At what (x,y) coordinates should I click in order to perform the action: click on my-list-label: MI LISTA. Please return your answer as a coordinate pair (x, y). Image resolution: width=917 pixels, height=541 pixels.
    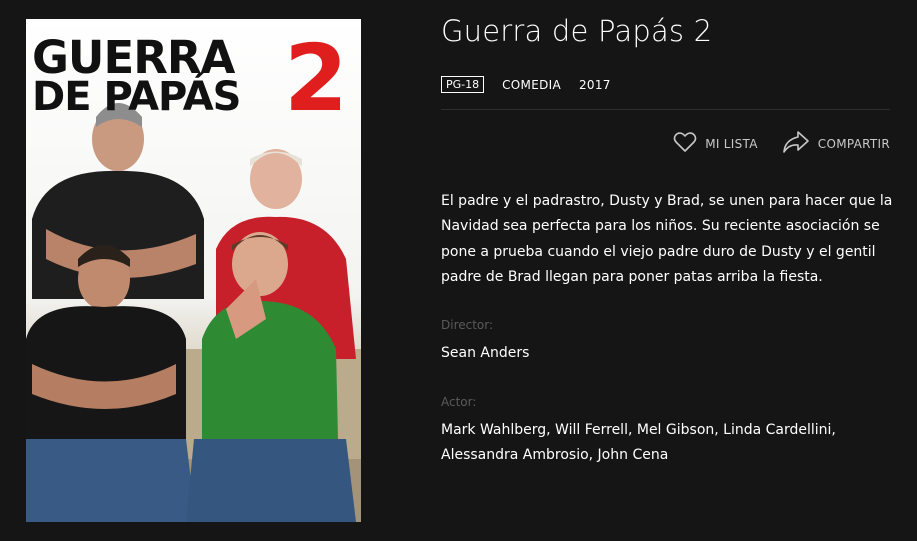
    Looking at the image, I should click on (731, 143).